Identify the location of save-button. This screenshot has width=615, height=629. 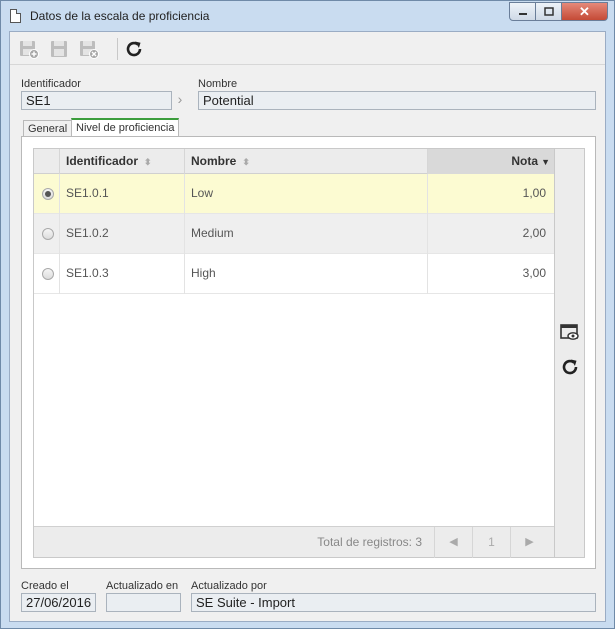
(59, 49).